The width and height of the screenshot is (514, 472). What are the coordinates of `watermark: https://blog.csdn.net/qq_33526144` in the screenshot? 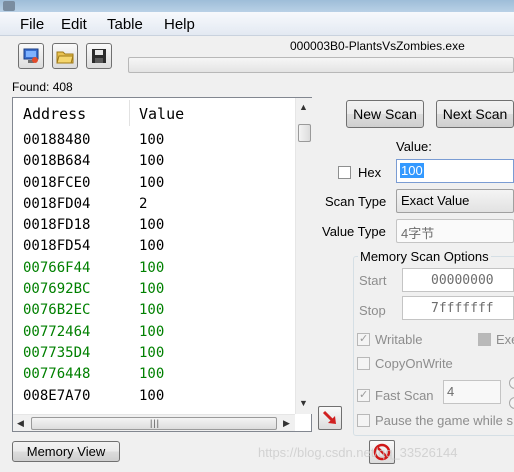 It's located at (358, 452).